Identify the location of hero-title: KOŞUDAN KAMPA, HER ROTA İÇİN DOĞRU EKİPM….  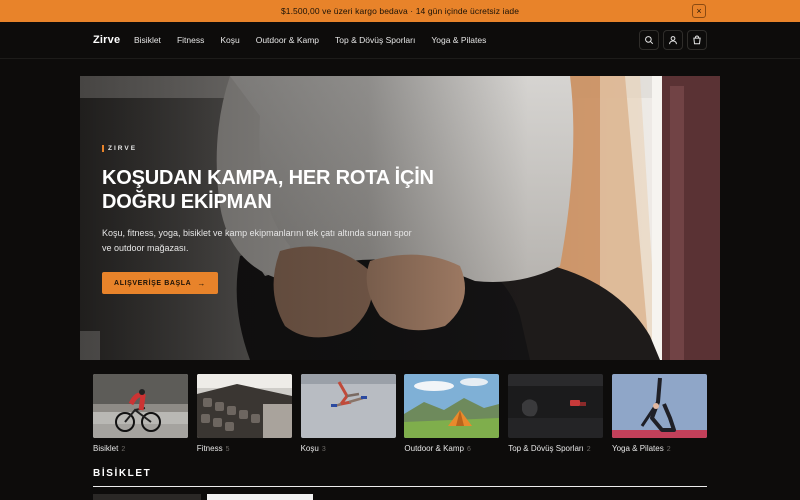
(268, 190).